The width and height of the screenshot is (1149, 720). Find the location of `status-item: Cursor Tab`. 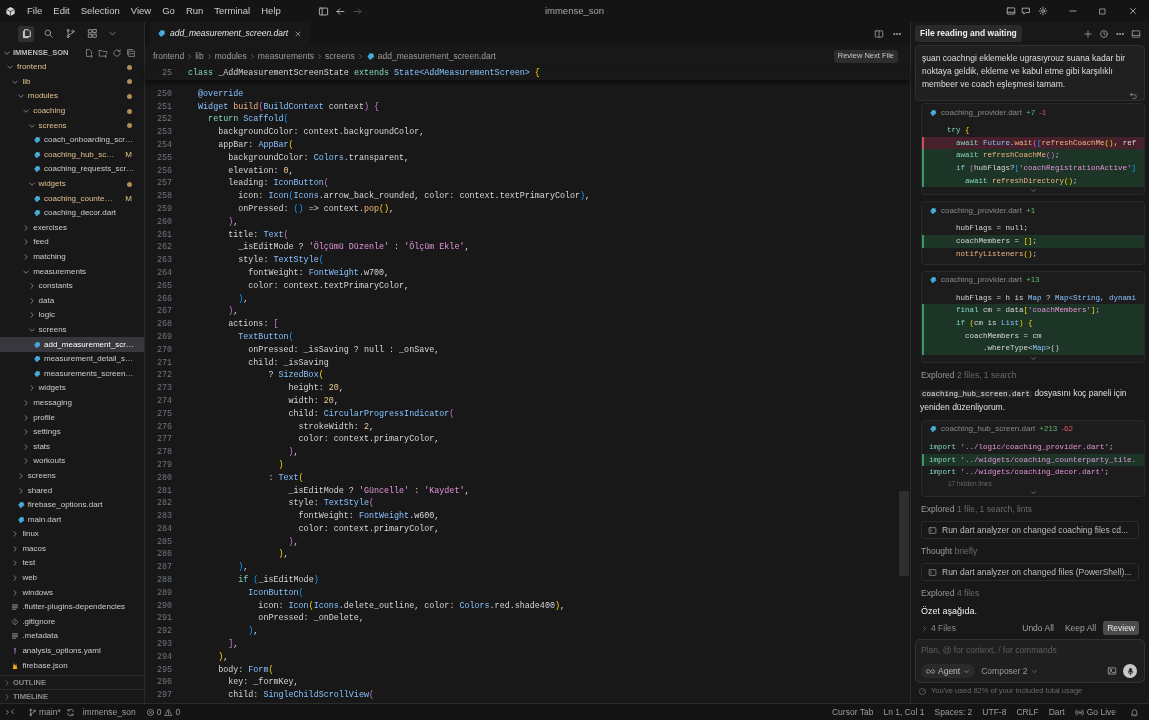

status-item: Cursor Tab is located at coordinates (853, 712).